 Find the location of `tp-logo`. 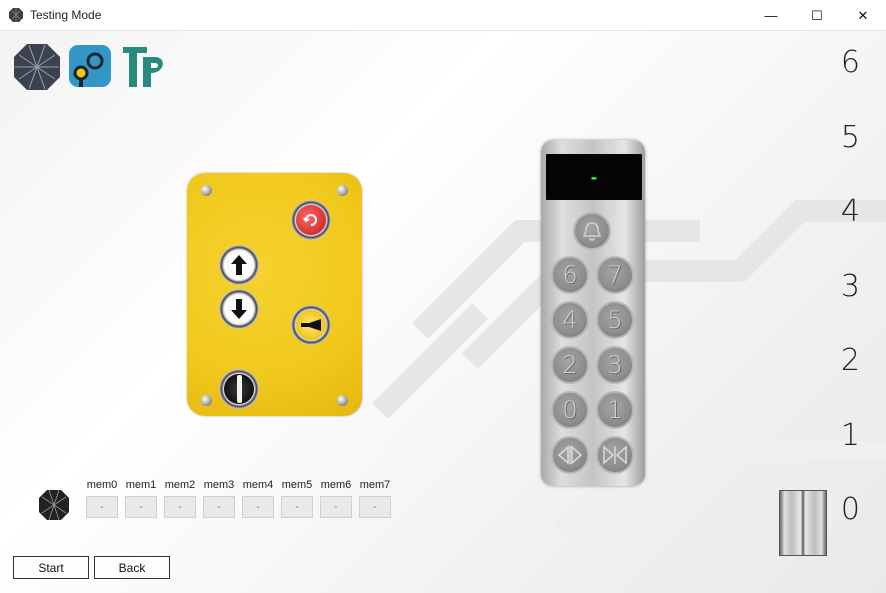

tp-logo is located at coordinates (143, 67).